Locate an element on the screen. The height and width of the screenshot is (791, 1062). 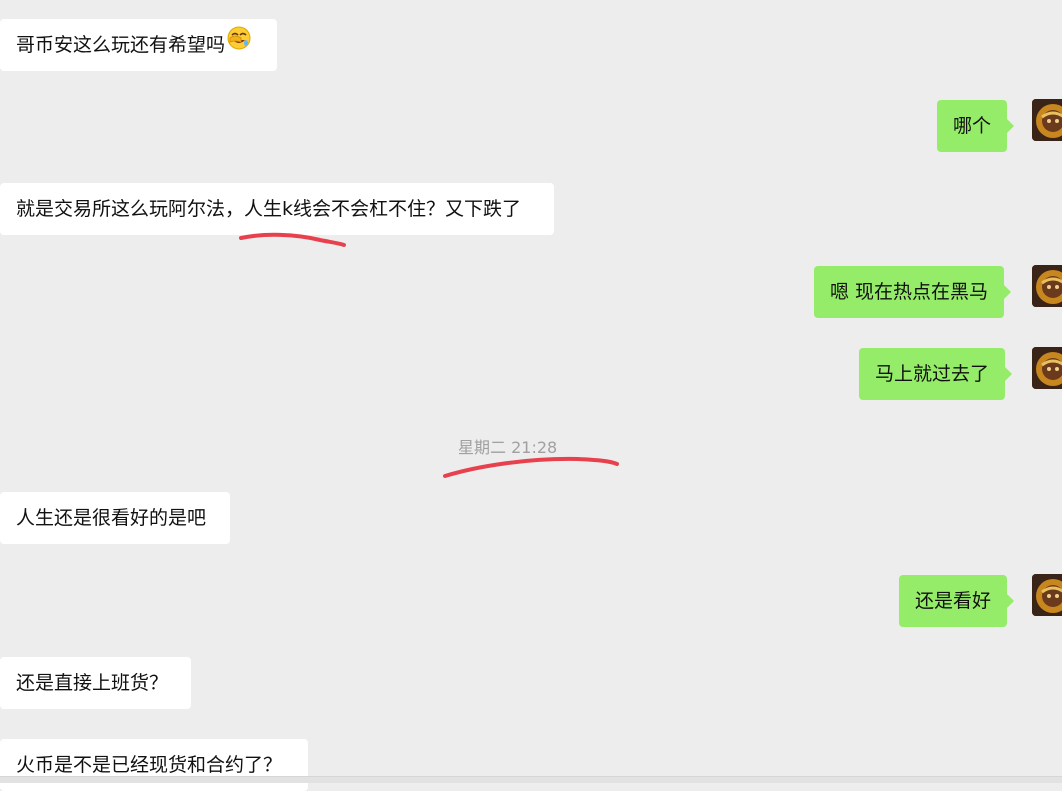
message-text: 就是交易所这么玩阿尔法，人生k线会不会杠不住？又下跌了 is located at coordinates (269, 209).